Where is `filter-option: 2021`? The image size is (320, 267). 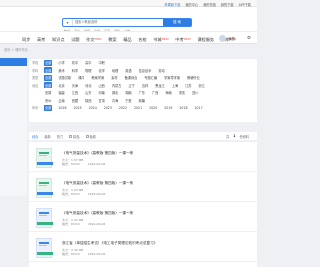
filter-option: 2021 is located at coordinates (138, 107).